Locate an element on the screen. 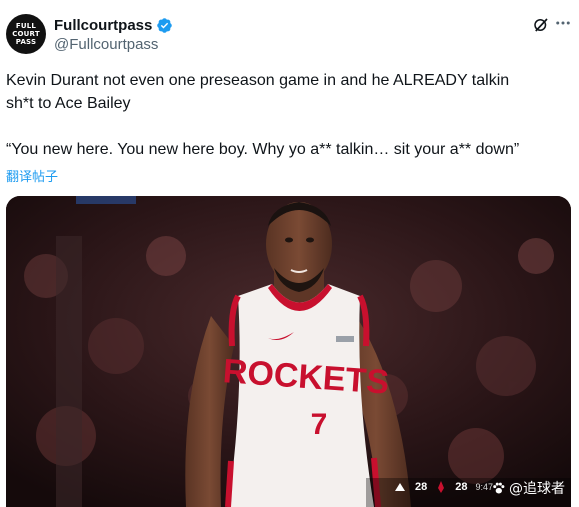 The height and width of the screenshot is (507, 579). watermark-text: @追球者 is located at coordinates (537, 489).